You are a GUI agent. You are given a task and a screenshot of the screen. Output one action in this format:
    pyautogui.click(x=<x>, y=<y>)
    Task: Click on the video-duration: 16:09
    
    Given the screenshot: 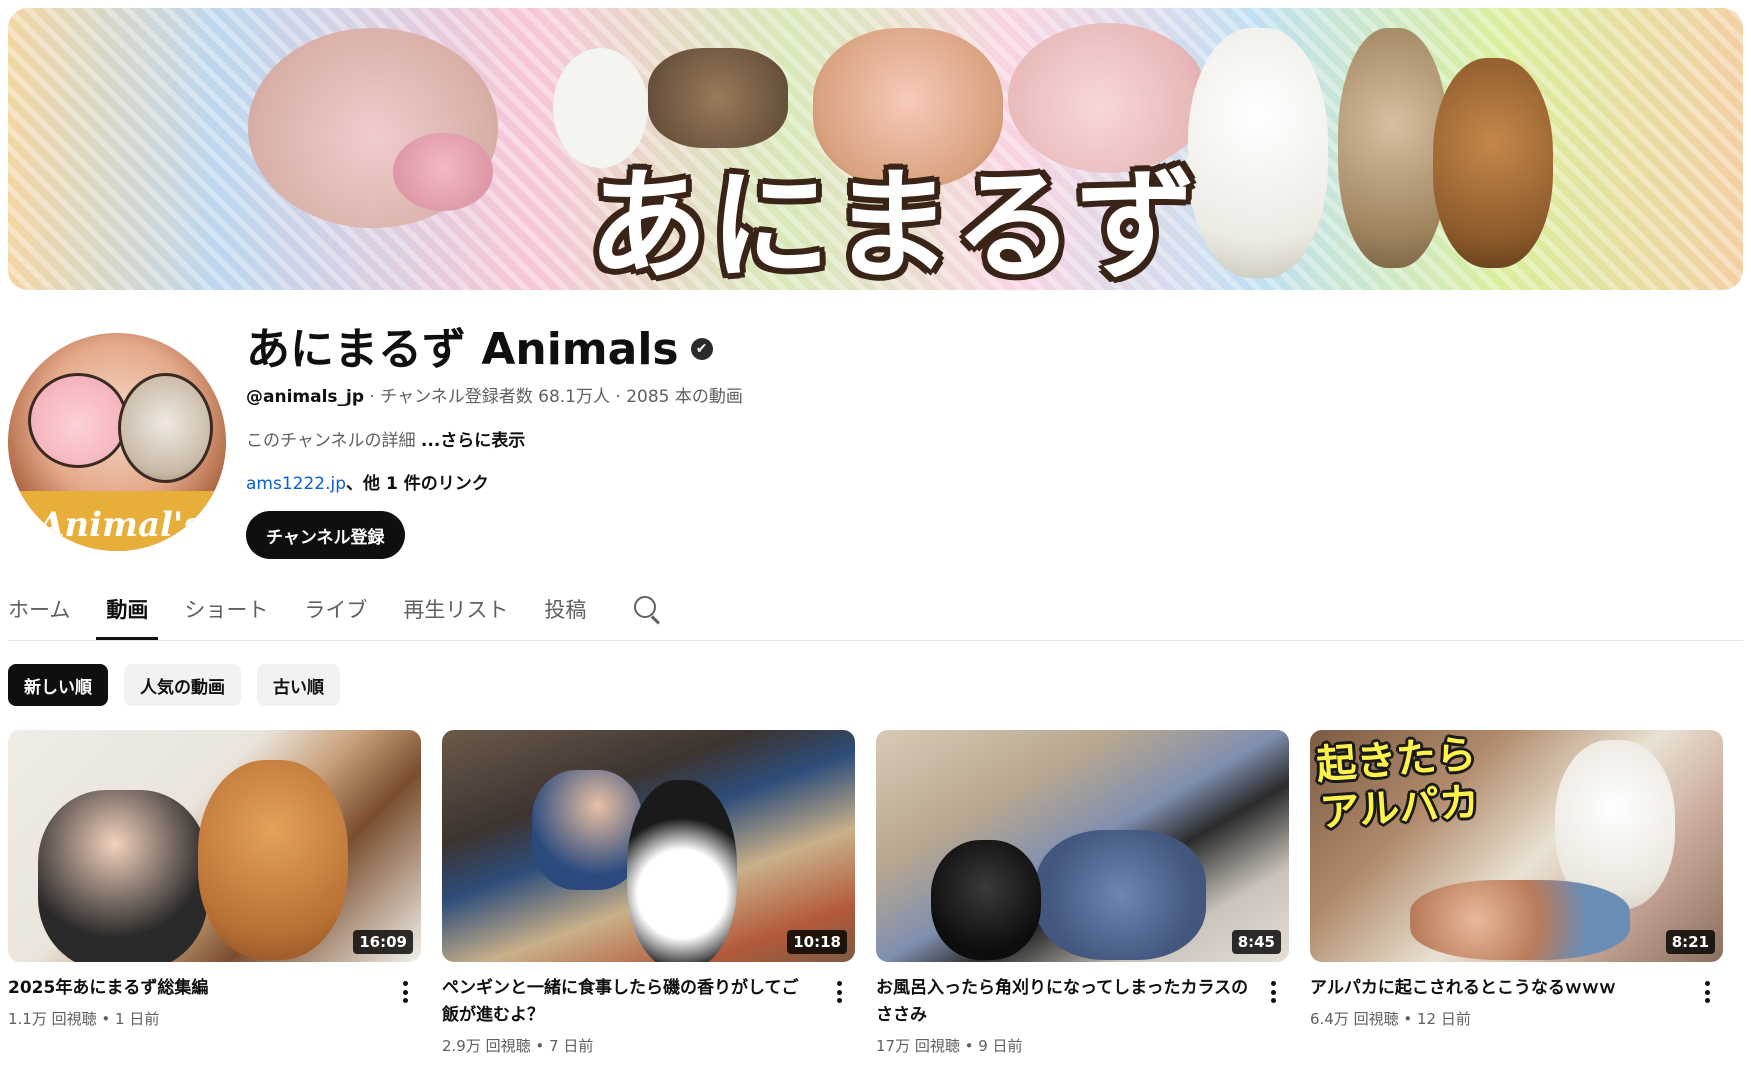 What is the action you would take?
    pyautogui.click(x=383, y=942)
    